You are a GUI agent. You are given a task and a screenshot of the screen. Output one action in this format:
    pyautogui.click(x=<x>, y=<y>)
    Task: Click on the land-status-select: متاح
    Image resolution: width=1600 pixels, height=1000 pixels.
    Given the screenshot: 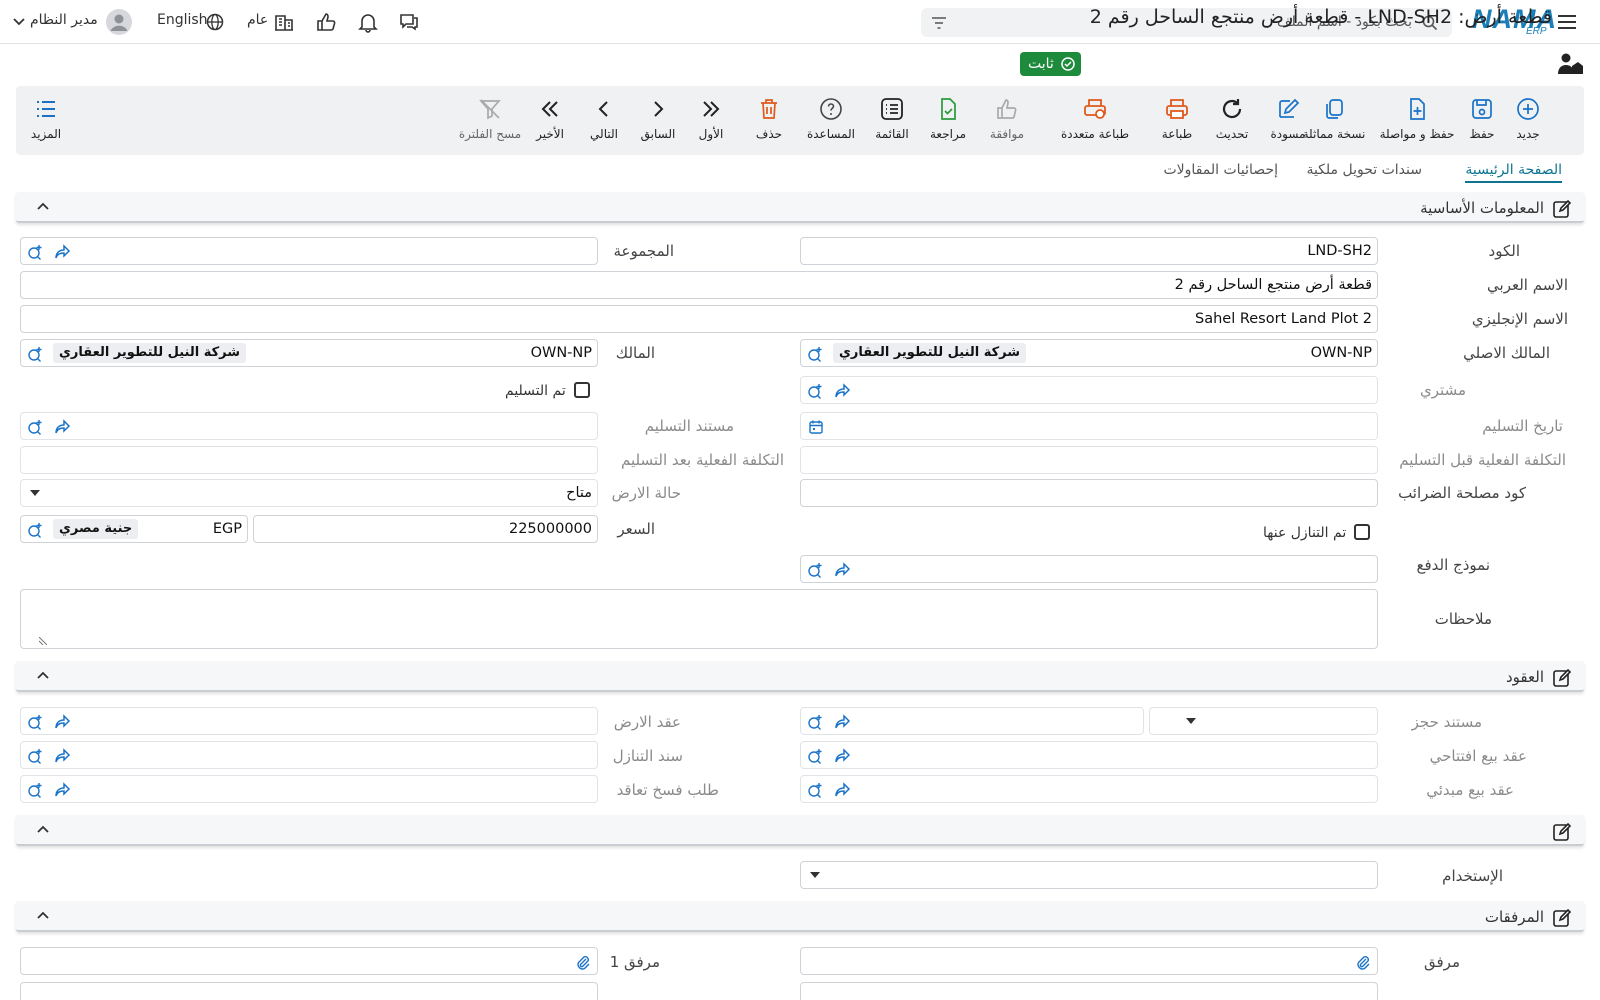 What is the action you would take?
    pyautogui.click(x=309, y=493)
    